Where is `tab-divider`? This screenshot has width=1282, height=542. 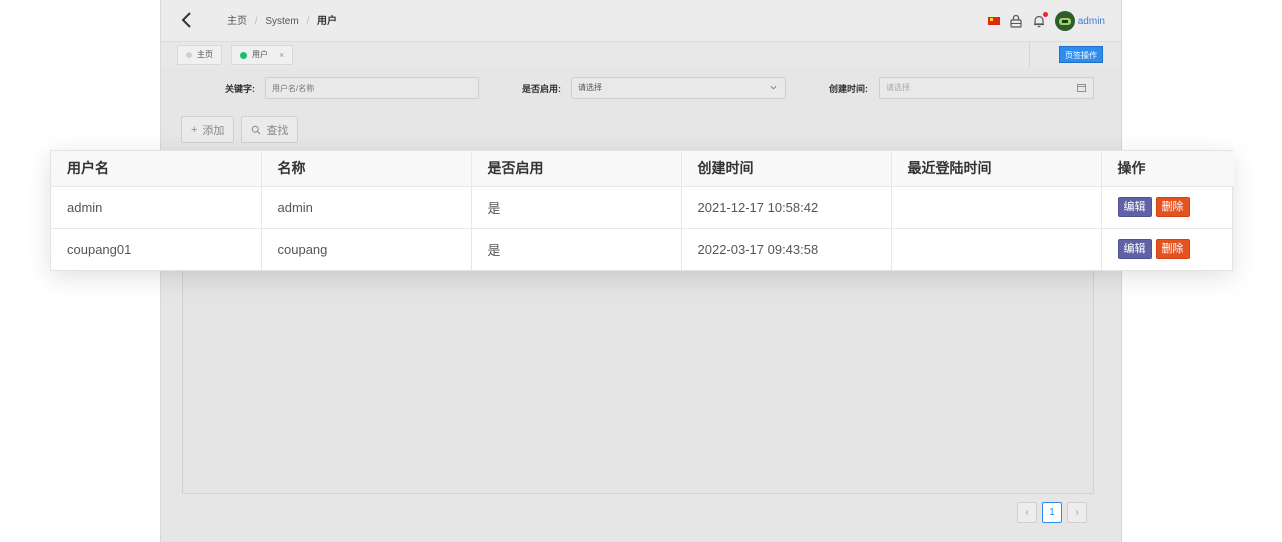
tab-divider is located at coordinates (1029, 55).